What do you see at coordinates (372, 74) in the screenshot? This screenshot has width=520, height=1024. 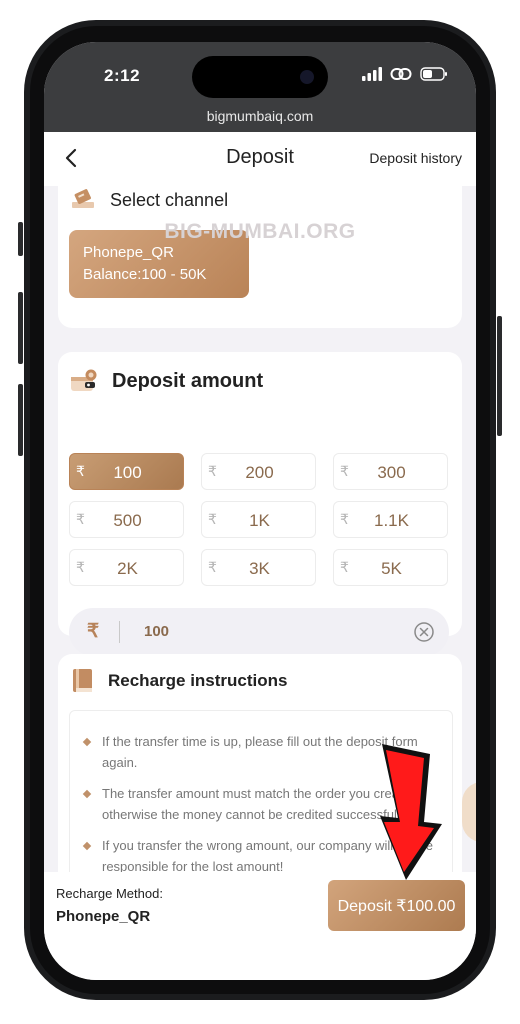 I see `signal-icon` at bounding box center [372, 74].